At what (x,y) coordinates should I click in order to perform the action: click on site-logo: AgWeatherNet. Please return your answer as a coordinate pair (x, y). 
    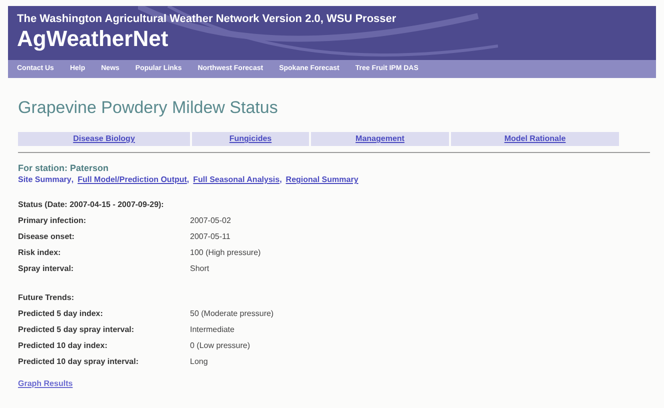
    Looking at the image, I should click on (336, 39).